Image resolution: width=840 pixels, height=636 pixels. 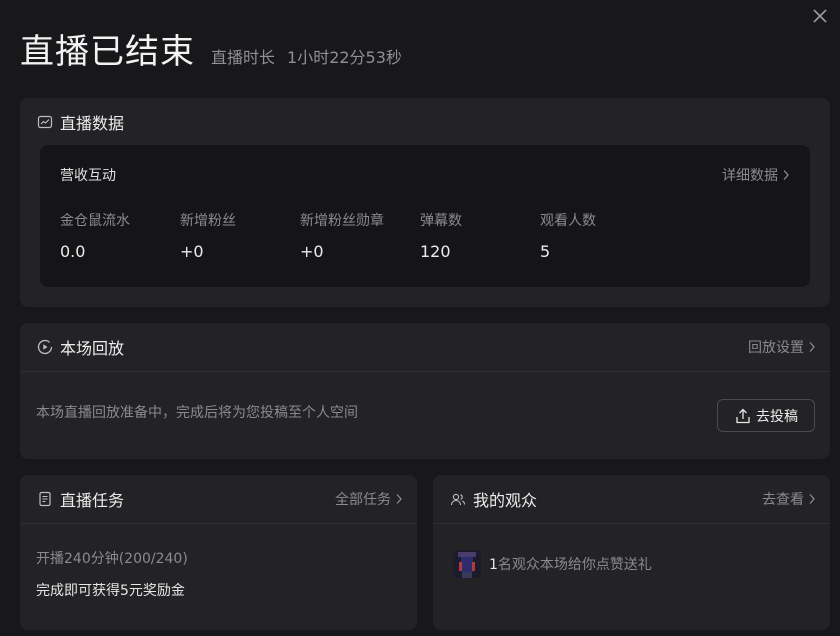 I want to click on metric-label: 观看人数, so click(x=568, y=221).